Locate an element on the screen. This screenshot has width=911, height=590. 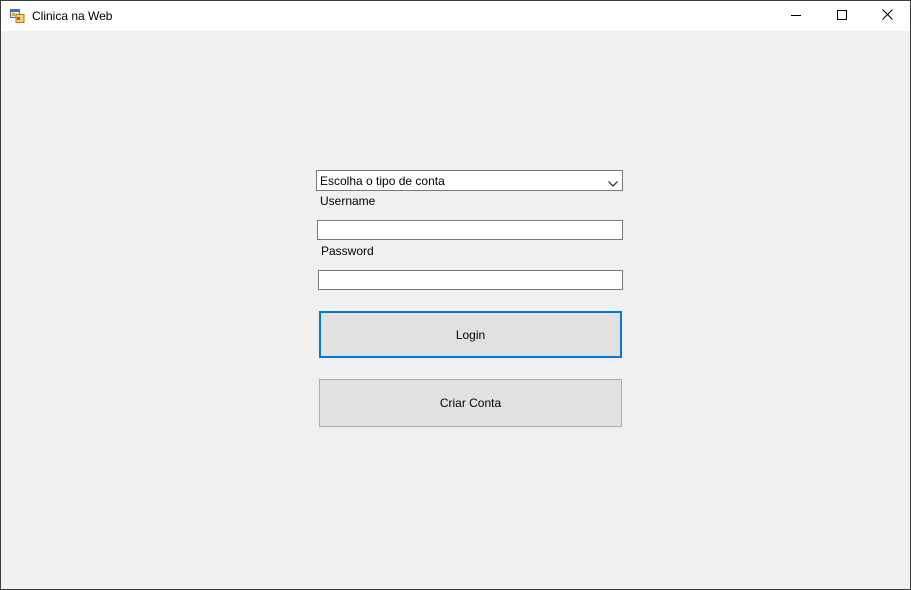
maximize-icon is located at coordinates (842, 16).